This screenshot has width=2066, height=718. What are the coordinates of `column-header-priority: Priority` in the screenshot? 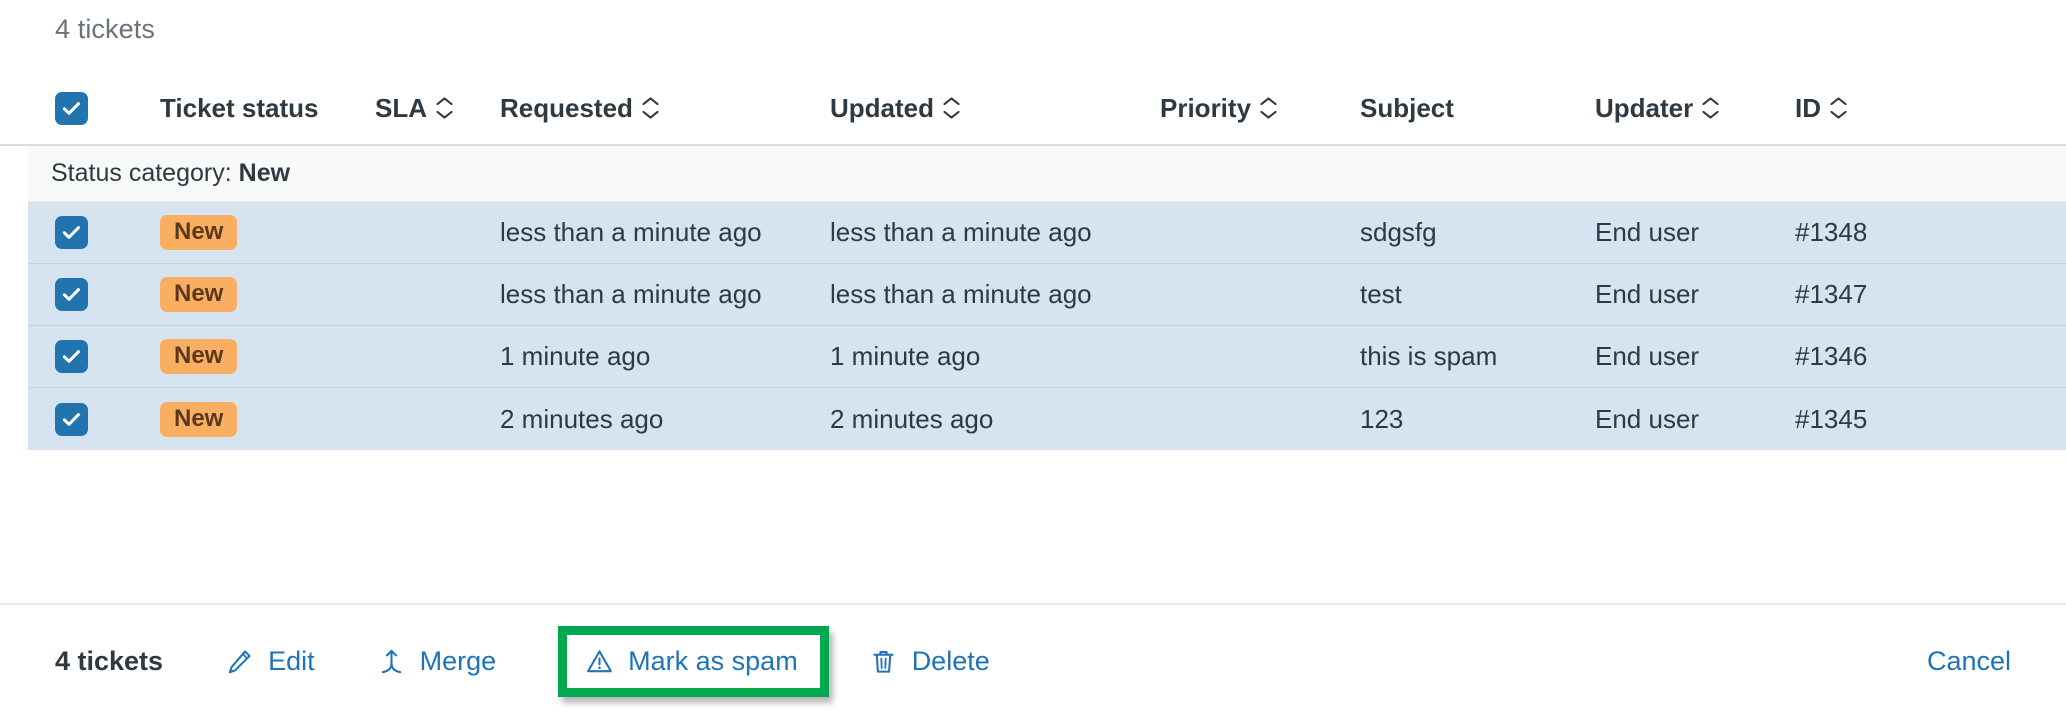 It's located at (1260, 108).